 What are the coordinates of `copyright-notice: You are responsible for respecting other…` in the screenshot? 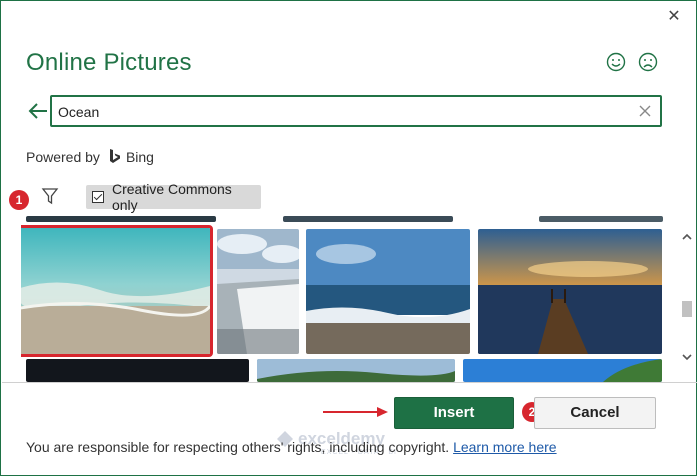 It's located at (291, 447).